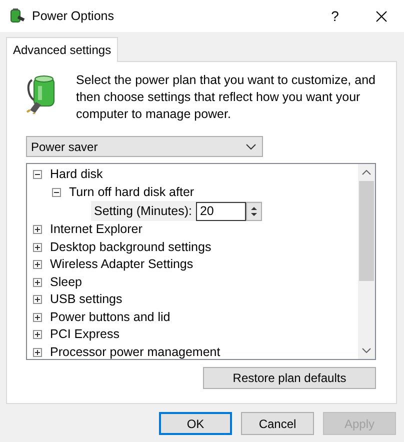 The height and width of the screenshot is (442, 404). Describe the element at coordinates (366, 231) in the screenshot. I see `scroll-thumb` at that location.